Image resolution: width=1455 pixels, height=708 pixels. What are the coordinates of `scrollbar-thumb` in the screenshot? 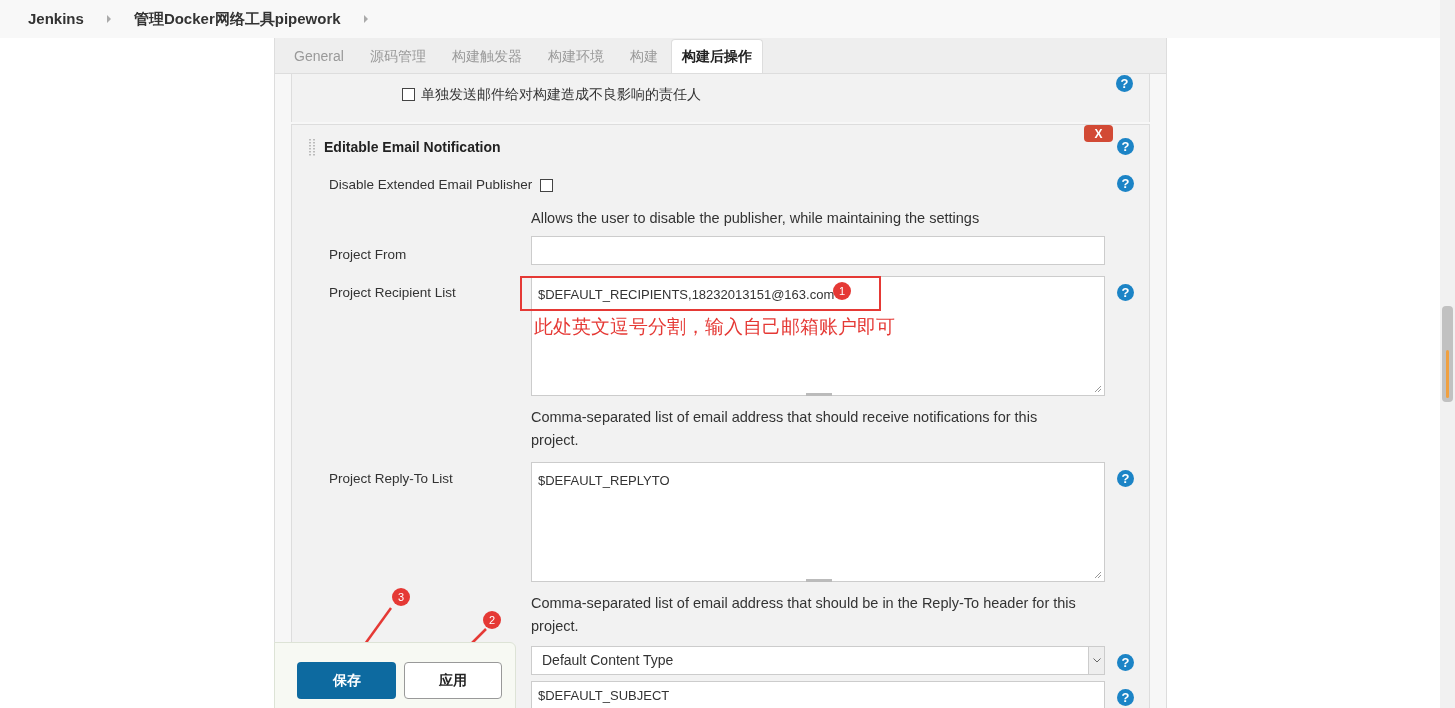 It's located at (1447, 354).